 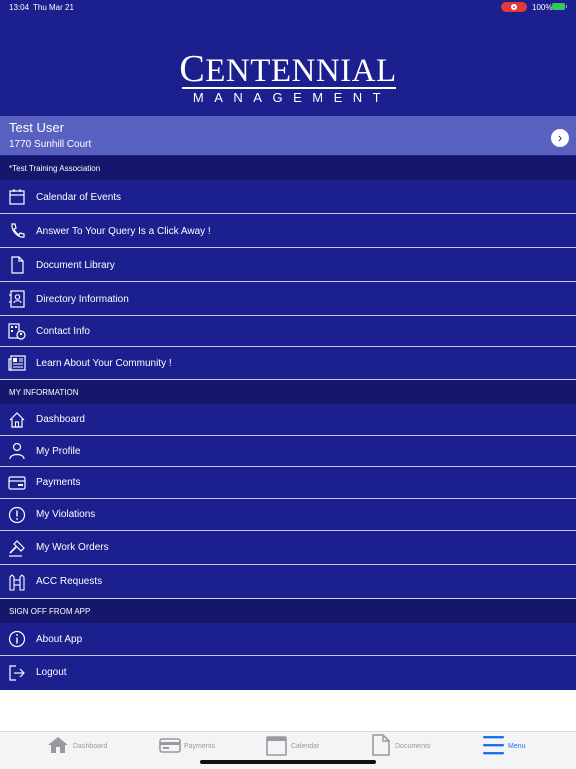 What do you see at coordinates (560, 138) in the screenshot?
I see `chevron-right-icon: ›` at bounding box center [560, 138].